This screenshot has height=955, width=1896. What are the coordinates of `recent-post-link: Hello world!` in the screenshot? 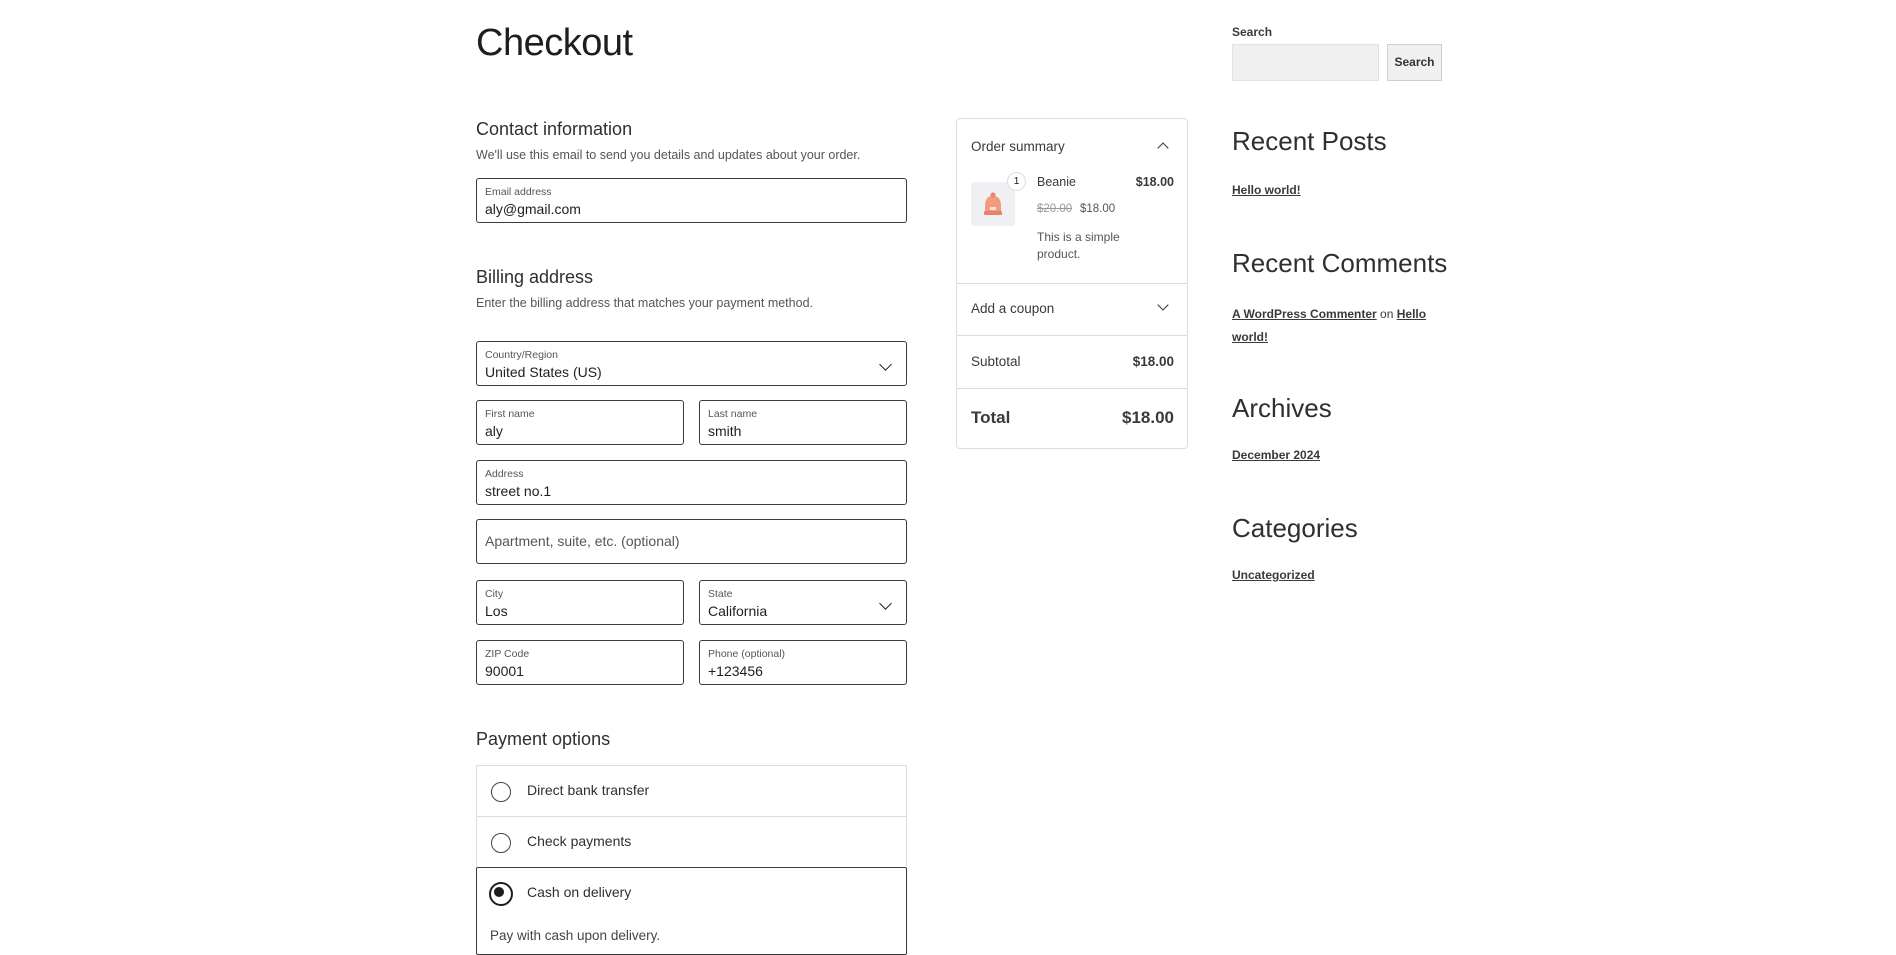 It's located at (1266, 190).